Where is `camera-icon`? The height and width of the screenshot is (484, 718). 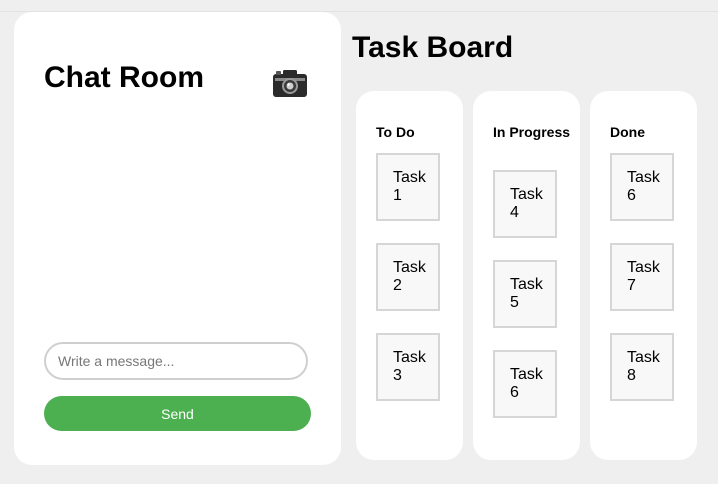
camera-icon is located at coordinates (290, 83).